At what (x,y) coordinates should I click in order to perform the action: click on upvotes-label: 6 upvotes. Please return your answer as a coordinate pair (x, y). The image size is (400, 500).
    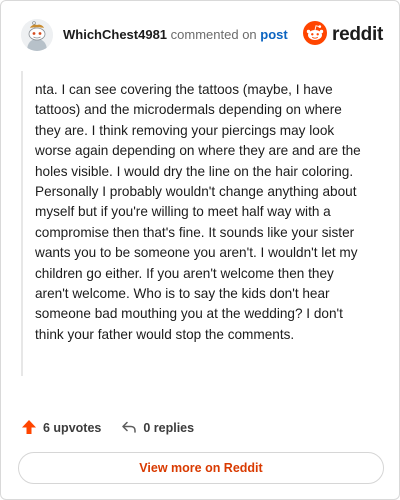
    Looking at the image, I should click on (72, 428).